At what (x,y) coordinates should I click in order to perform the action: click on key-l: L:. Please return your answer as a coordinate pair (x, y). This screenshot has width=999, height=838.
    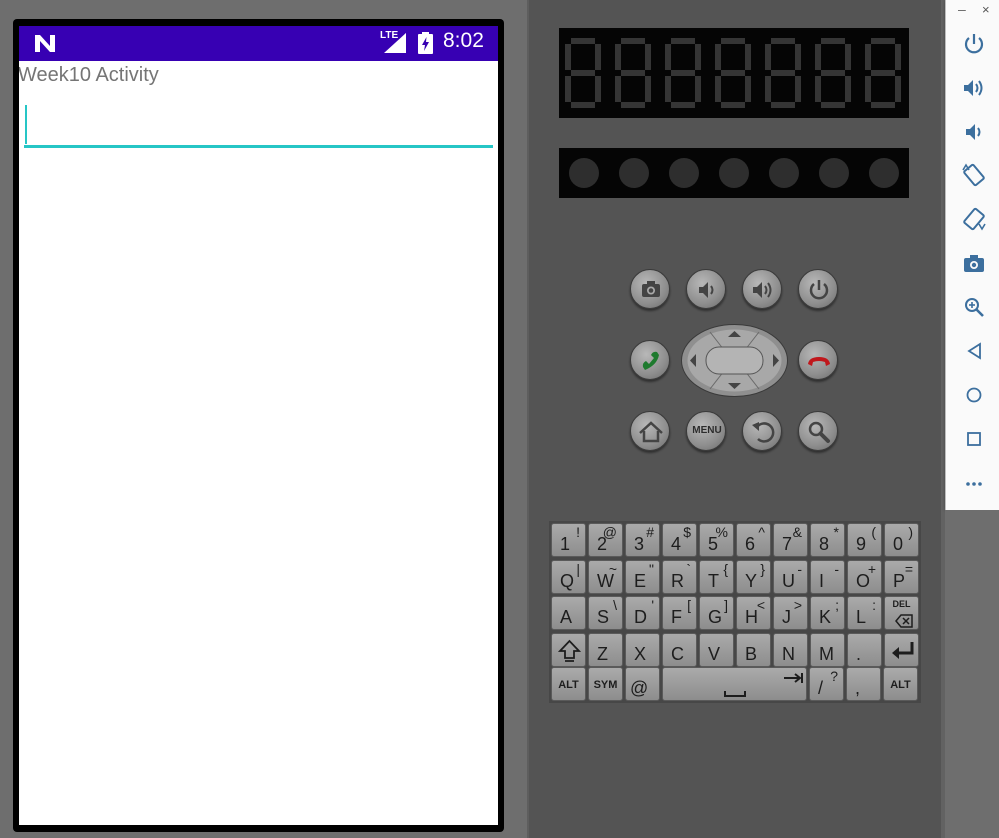
    Looking at the image, I should click on (864, 613).